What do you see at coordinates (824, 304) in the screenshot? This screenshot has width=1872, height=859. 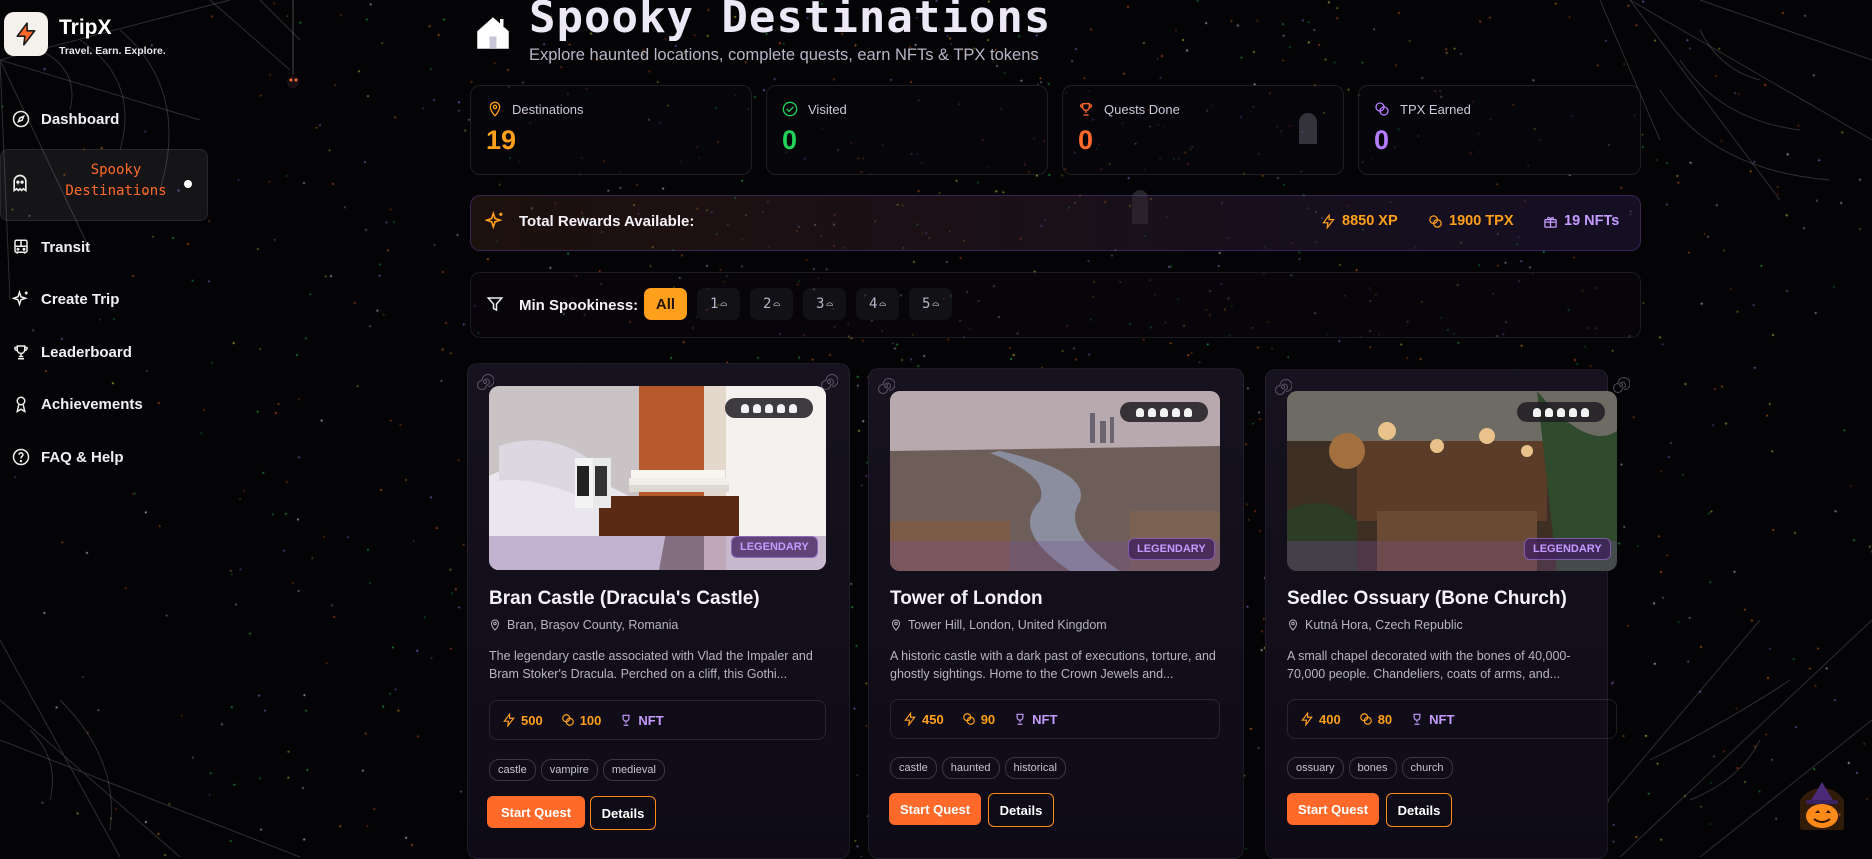 I see `filter-option-3: 3 ⌓` at bounding box center [824, 304].